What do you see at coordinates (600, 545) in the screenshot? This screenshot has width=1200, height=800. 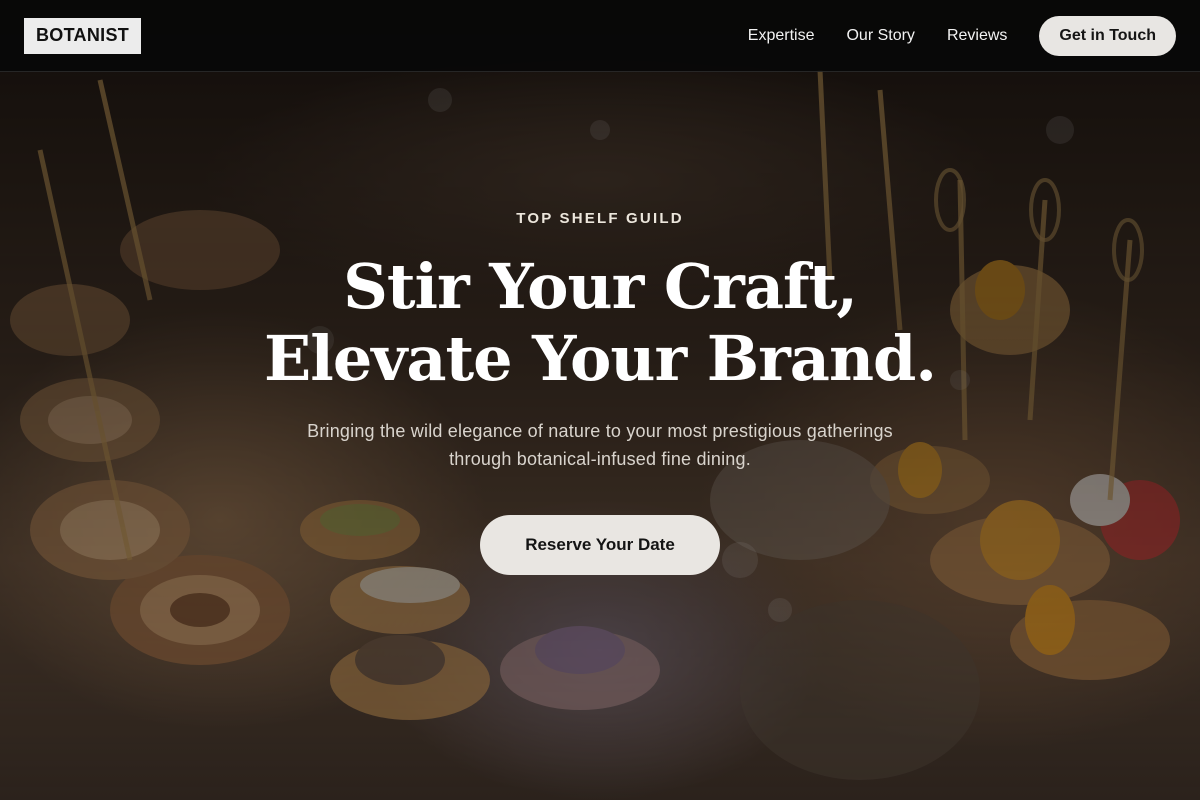 I see `reserve-date-button: Reserve Your Date` at bounding box center [600, 545].